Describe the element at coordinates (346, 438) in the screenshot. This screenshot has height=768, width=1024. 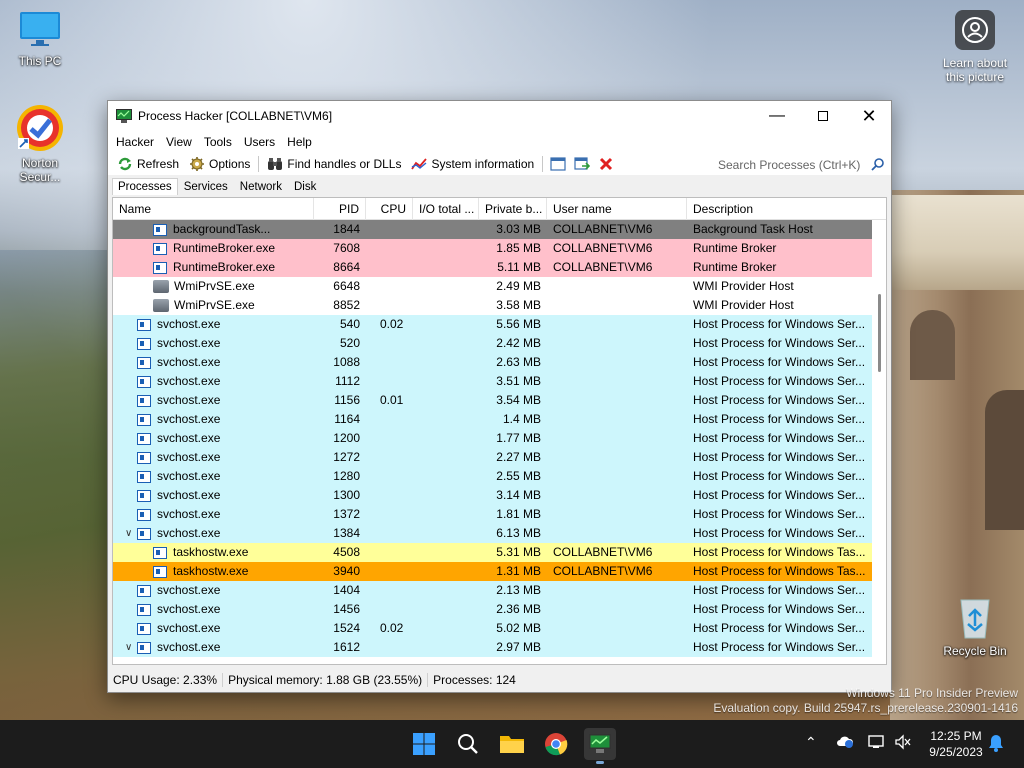
I see `process-pid: 1200` at that location.